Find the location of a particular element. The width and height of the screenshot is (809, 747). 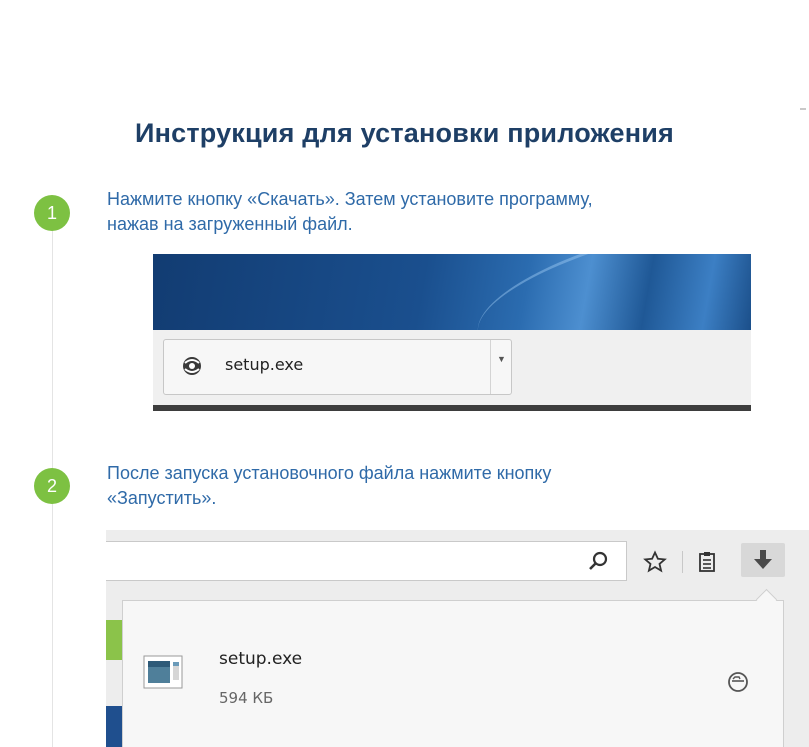

star-icon is located at coordinates (655, 562).